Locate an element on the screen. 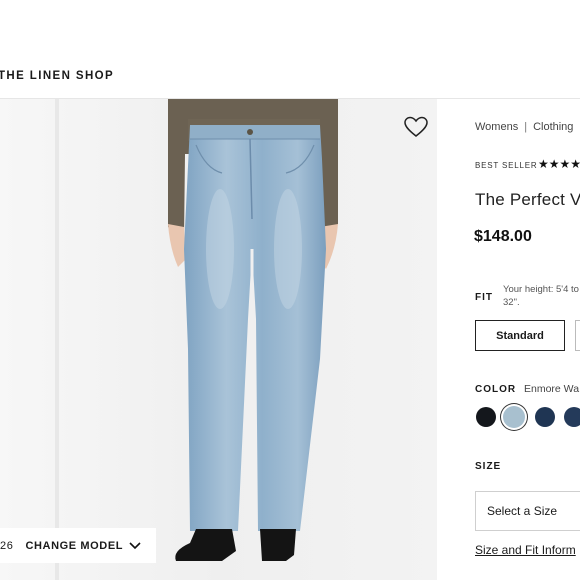  size-label: SIZE is located at coordinates (488, 466).